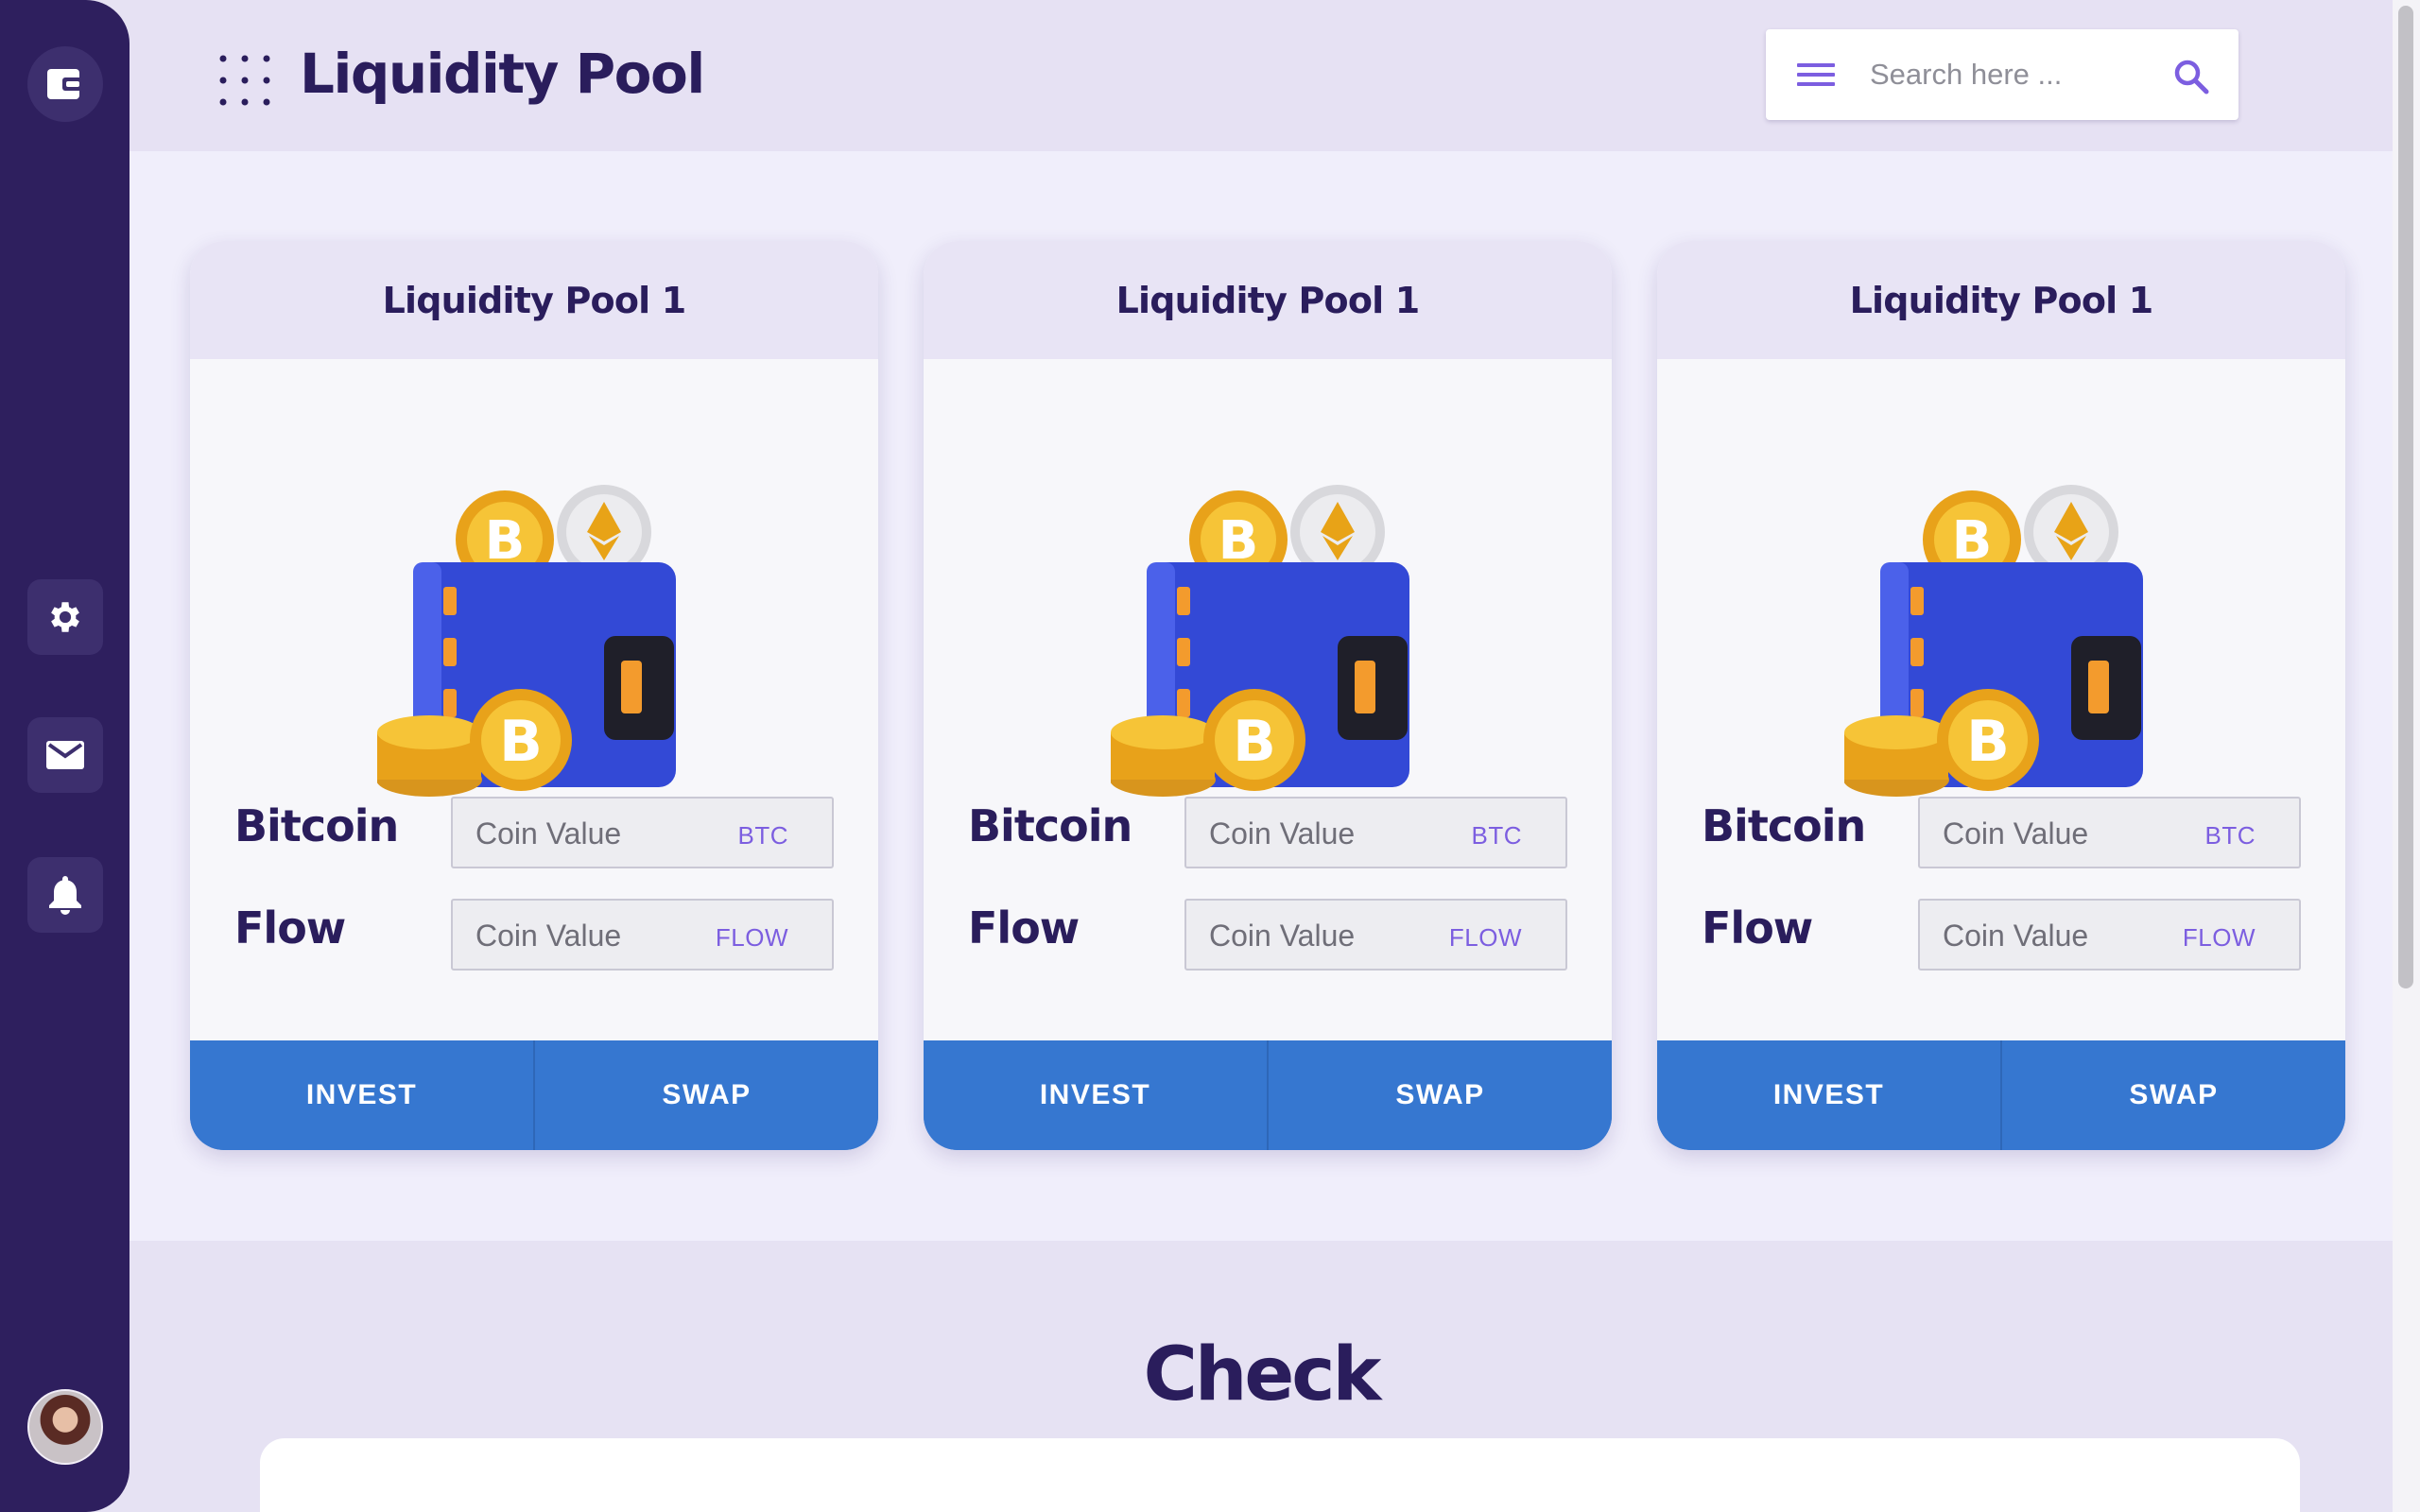 This screenshot has height=1512, width=2420. I want to click on sidebar-item-notifications, so click(65, 895).